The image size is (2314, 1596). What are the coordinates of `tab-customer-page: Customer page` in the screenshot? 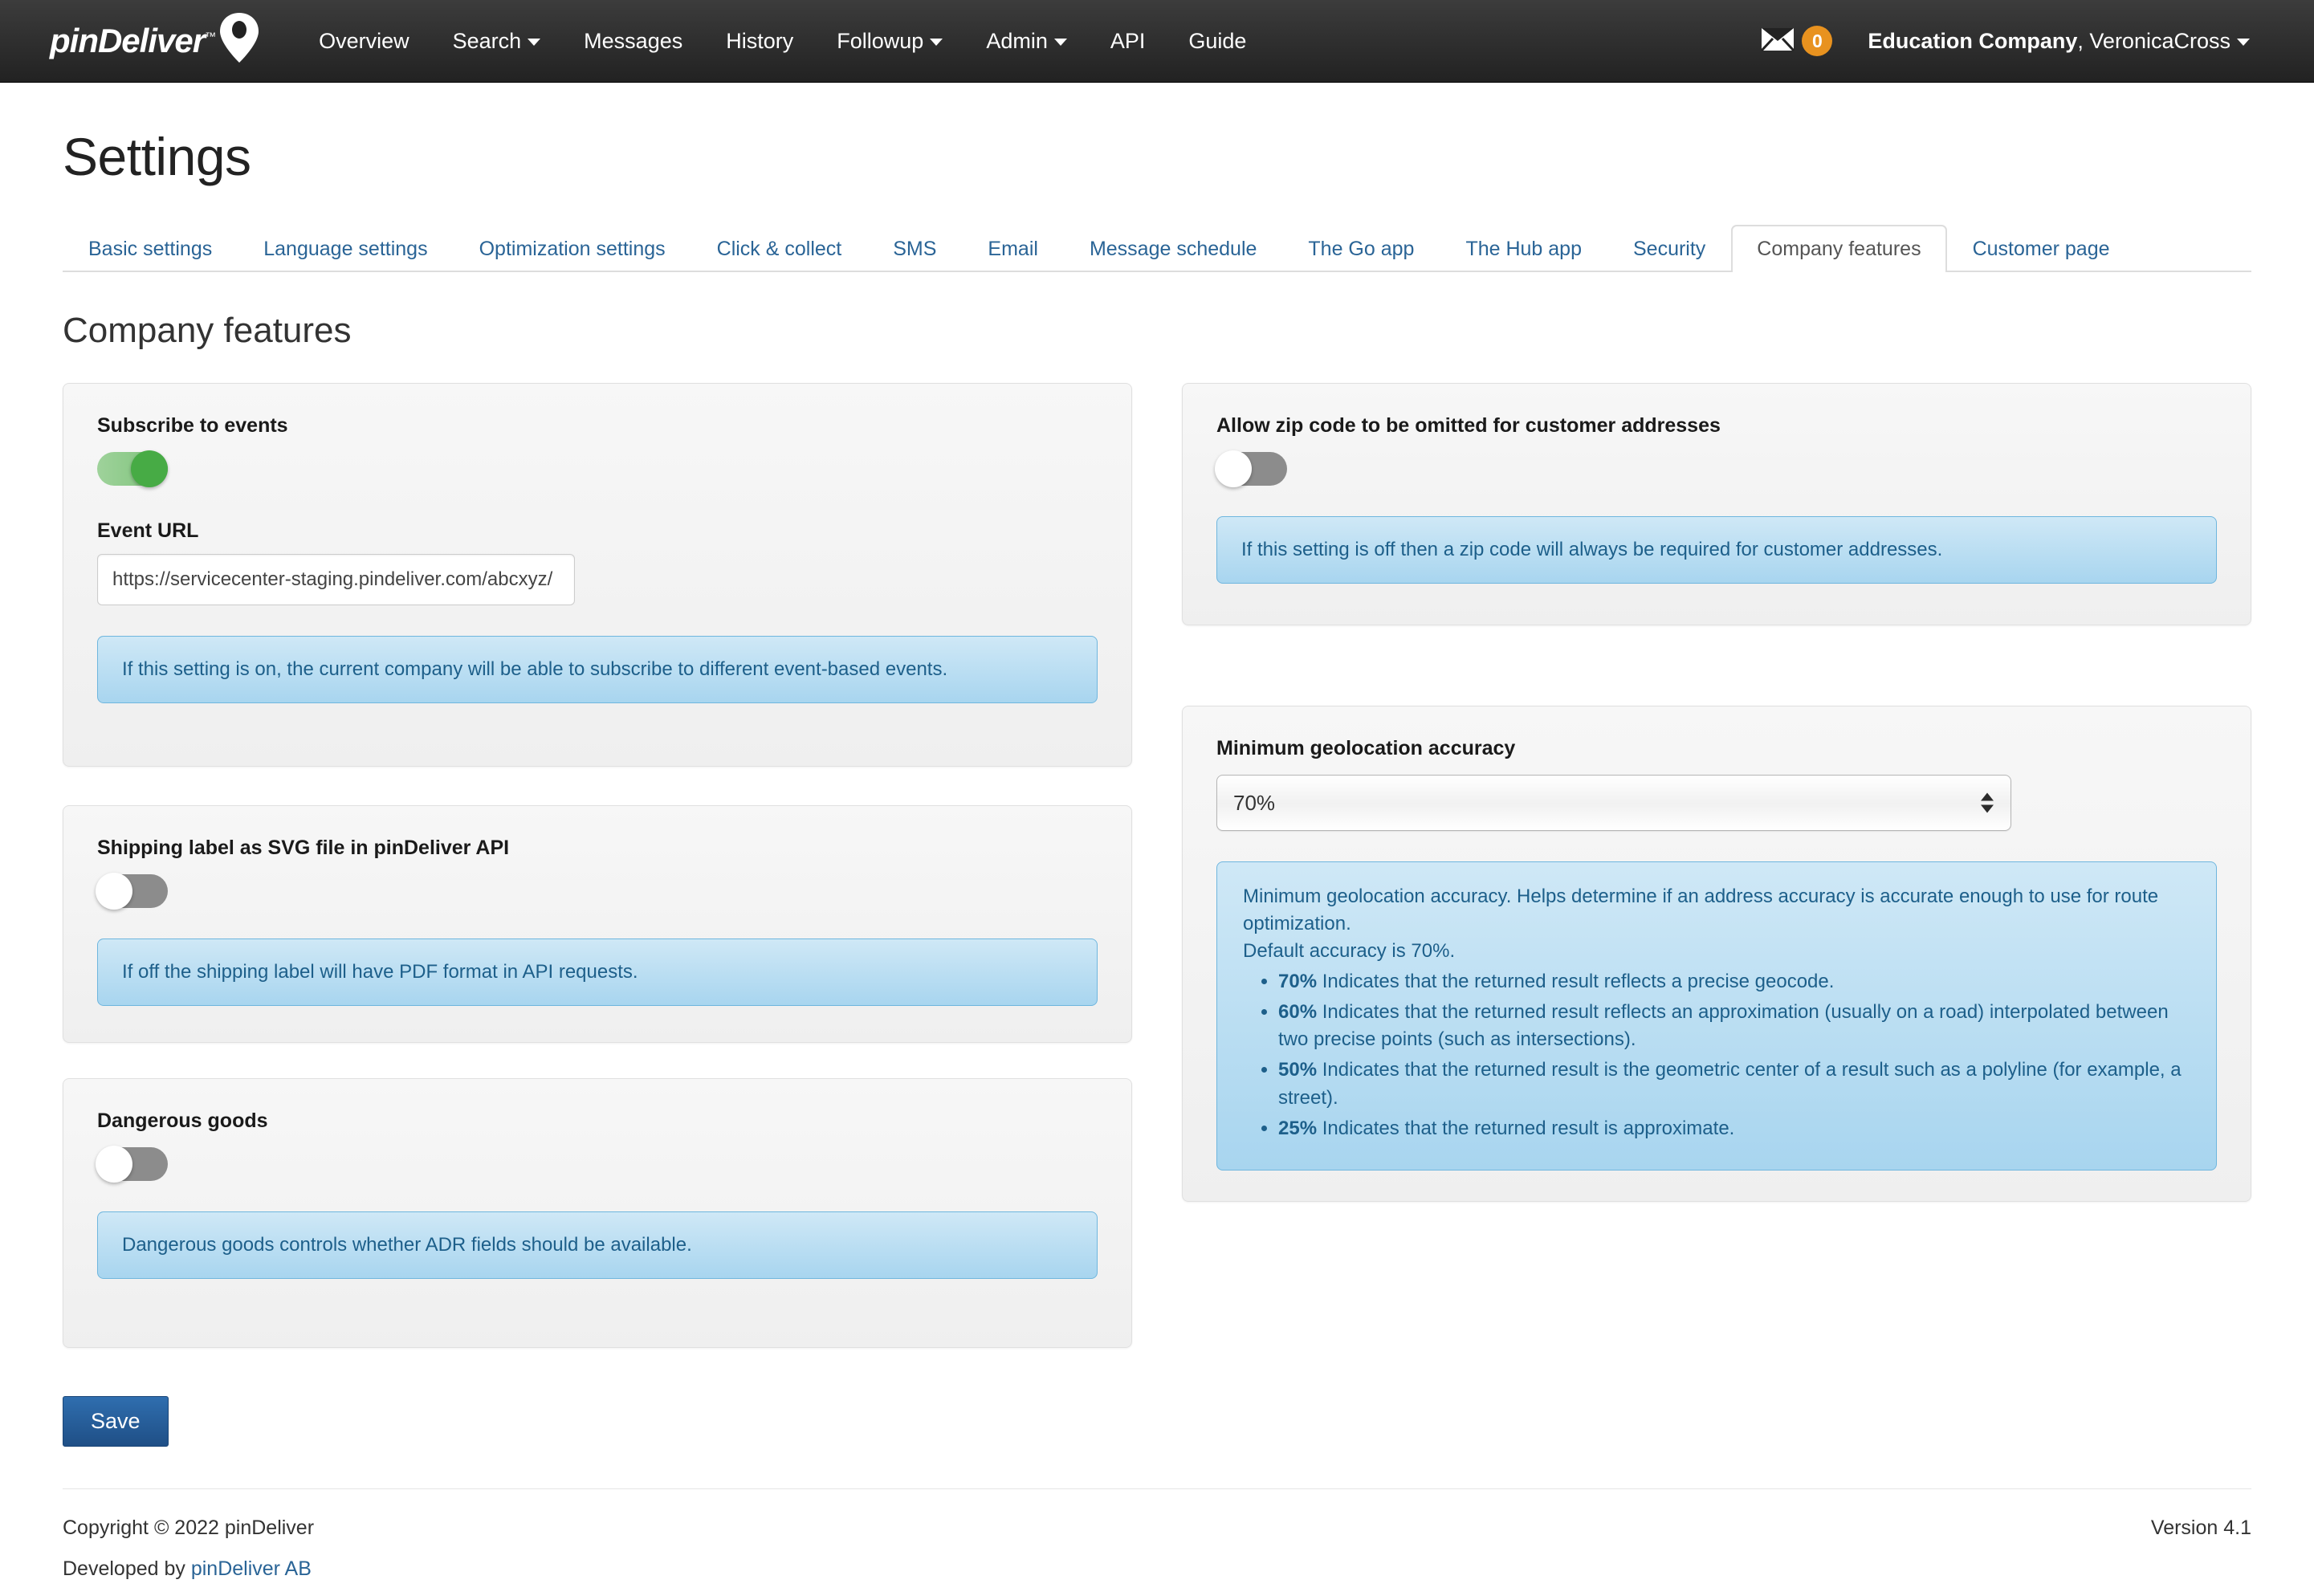 It's located at (2041, 248).